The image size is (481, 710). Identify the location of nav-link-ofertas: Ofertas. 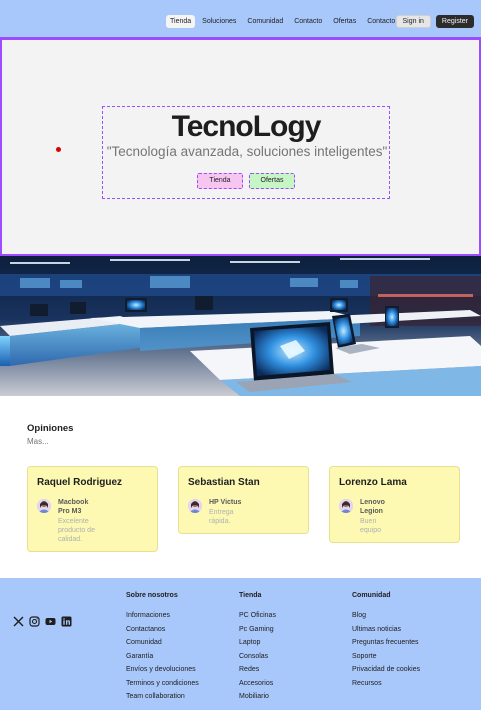
(344, 21).